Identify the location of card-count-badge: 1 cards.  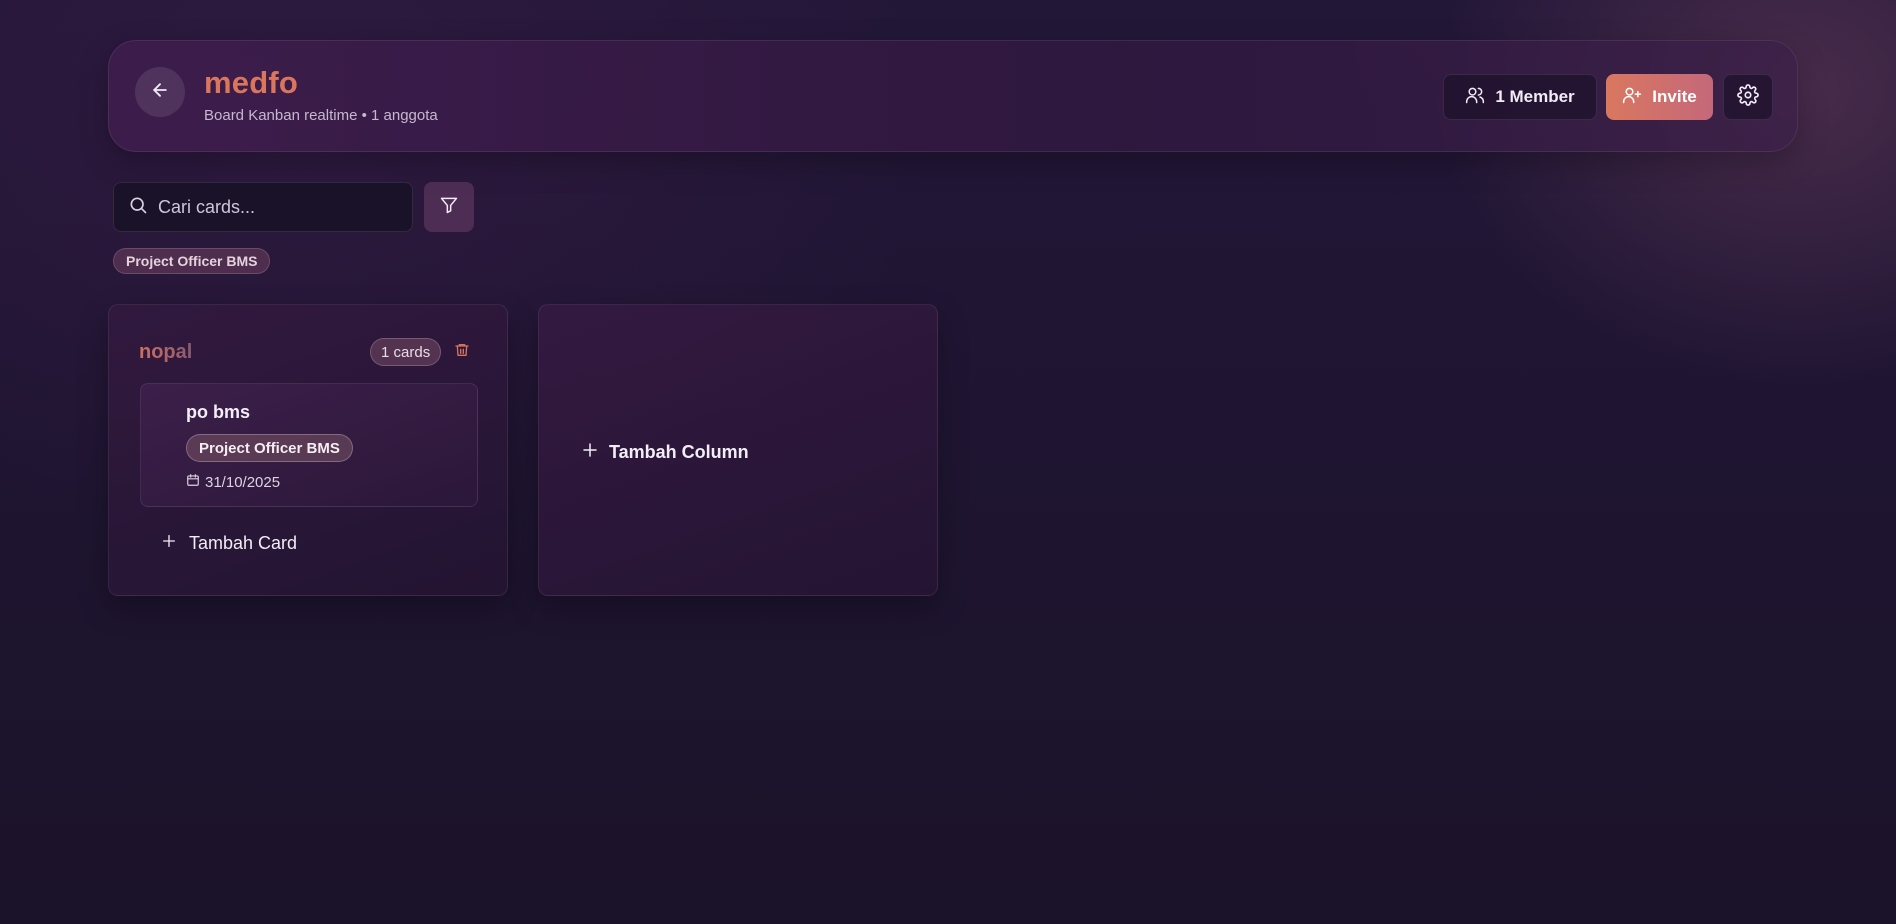
(406, 352).